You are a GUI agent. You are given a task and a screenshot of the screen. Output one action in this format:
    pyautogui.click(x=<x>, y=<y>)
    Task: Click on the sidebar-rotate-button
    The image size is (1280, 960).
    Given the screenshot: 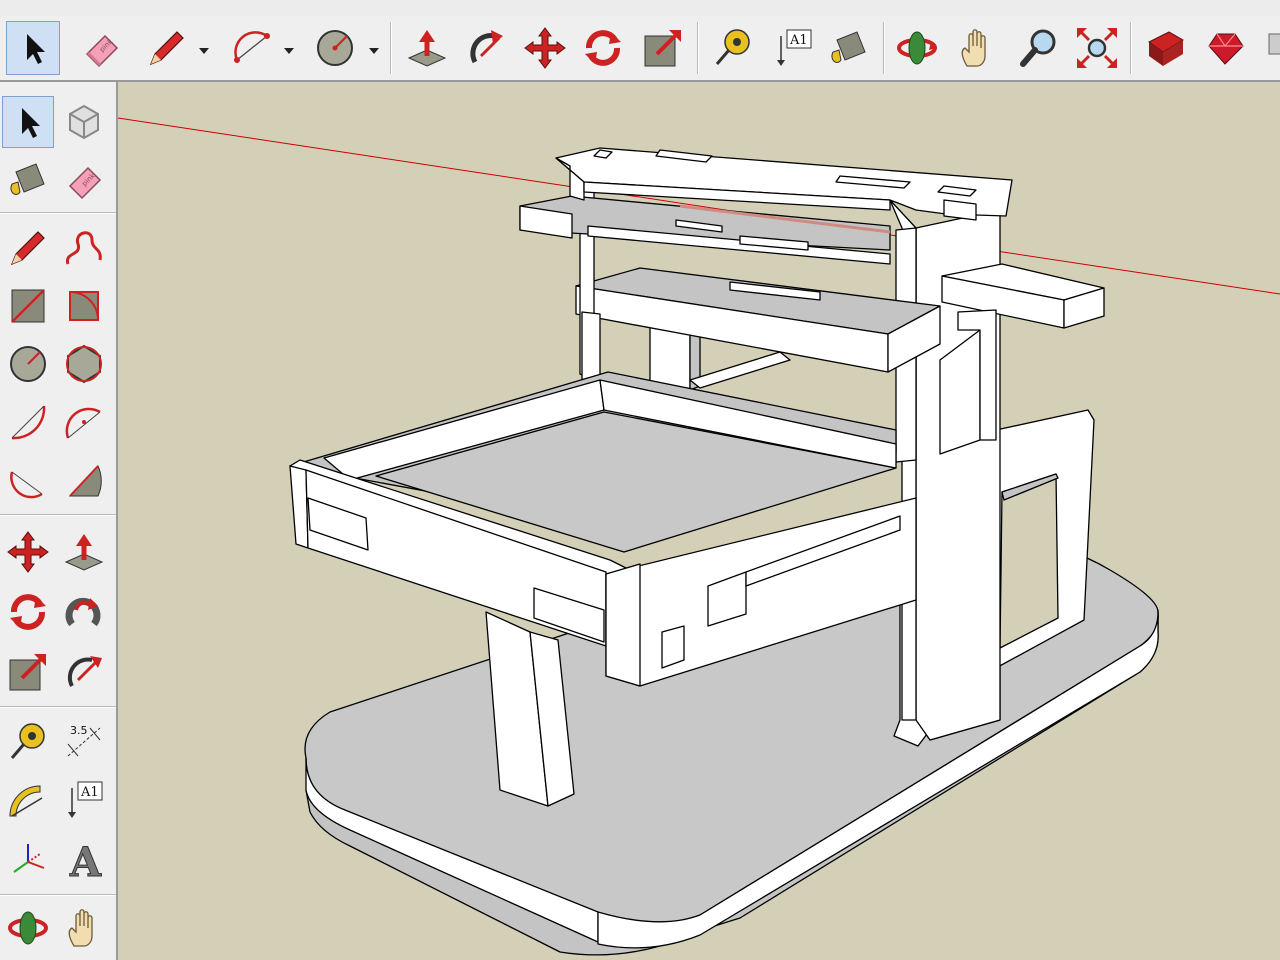 What is the action you would take?
    pyautogui.click(x=28, y=612)
    